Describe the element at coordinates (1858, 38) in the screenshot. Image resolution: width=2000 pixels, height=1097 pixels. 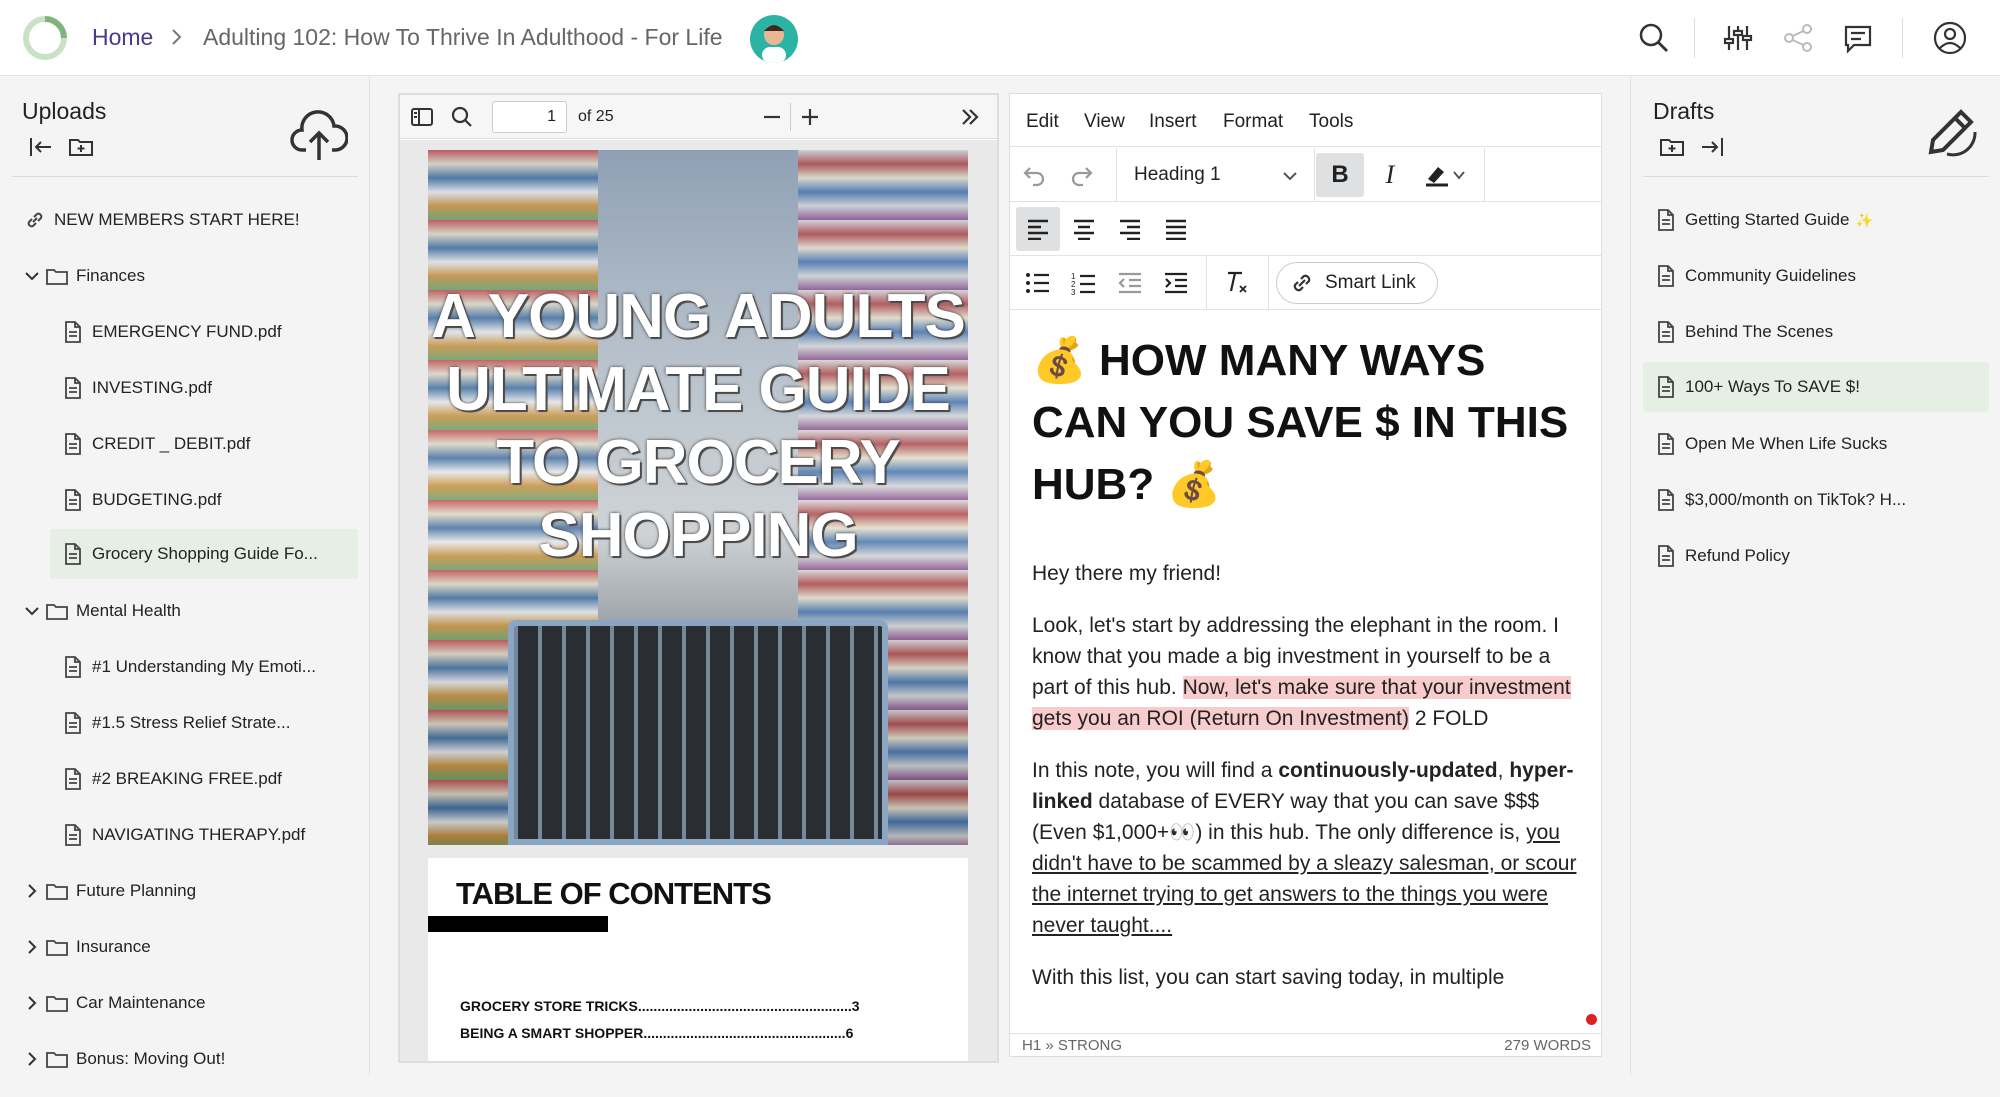
I see `chat-icon` at that location.